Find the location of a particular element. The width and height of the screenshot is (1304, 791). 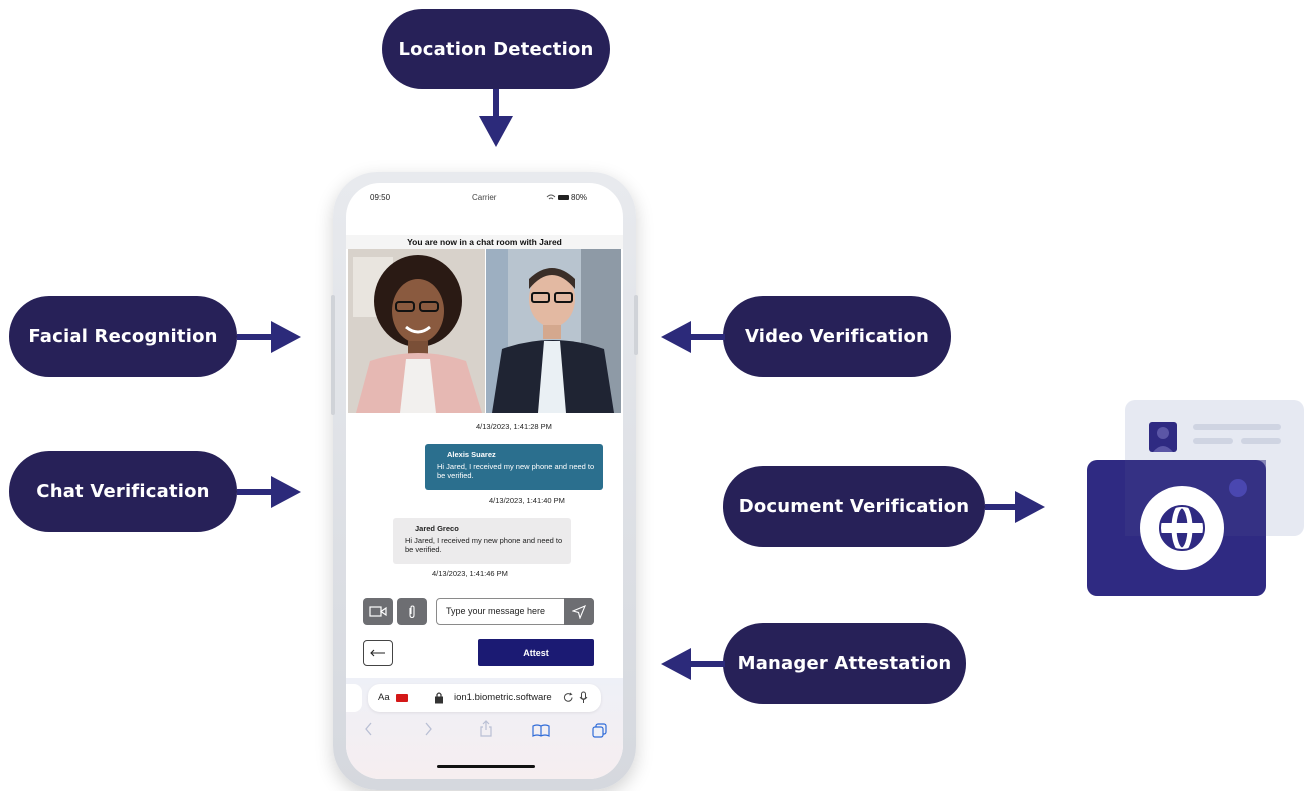

screen-recording-icon is located at coordinates (402, 698).